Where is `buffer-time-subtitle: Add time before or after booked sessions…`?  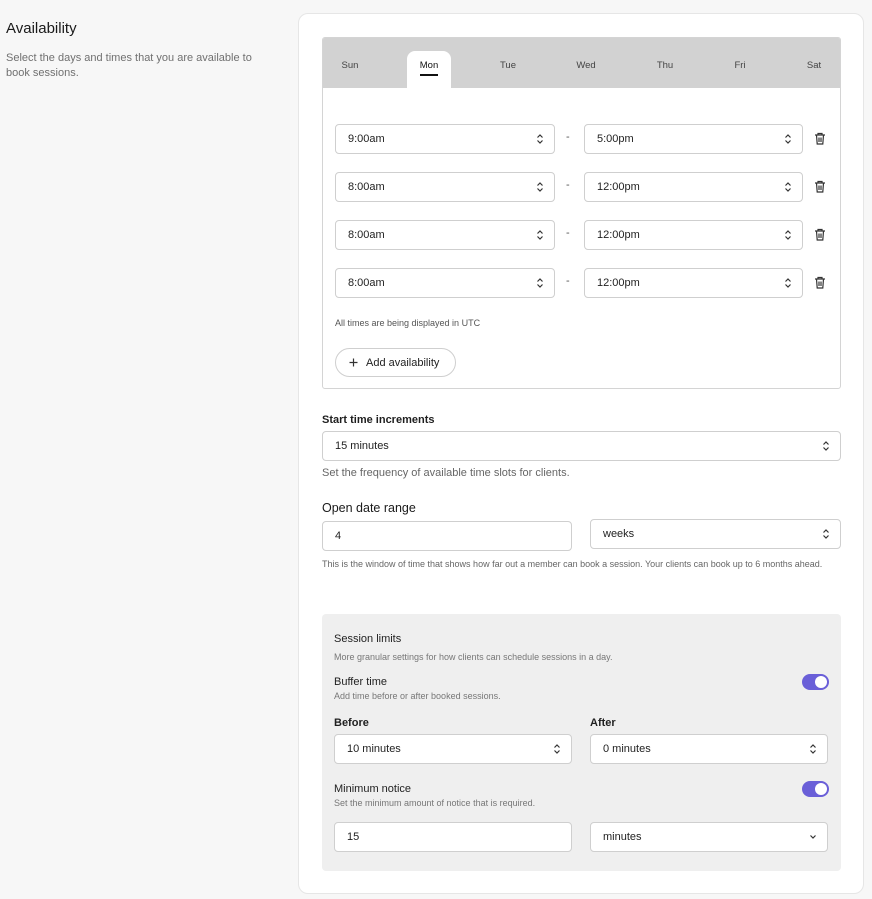
buffer-time-subtitle: Add time before or after booked sessions… is located at coordinates (417, 696).